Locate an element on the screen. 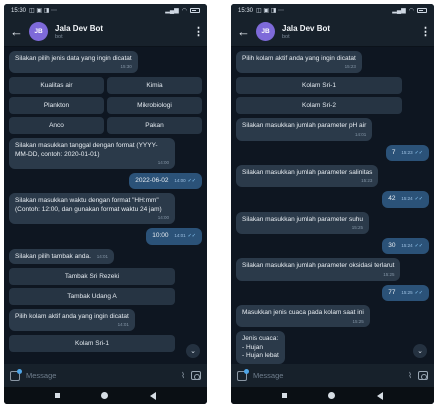 This screenshot has height=408, width=438. chat-header: ← JB Jala Dev Bot bot ⋮ is located at coordinates (332, 32).